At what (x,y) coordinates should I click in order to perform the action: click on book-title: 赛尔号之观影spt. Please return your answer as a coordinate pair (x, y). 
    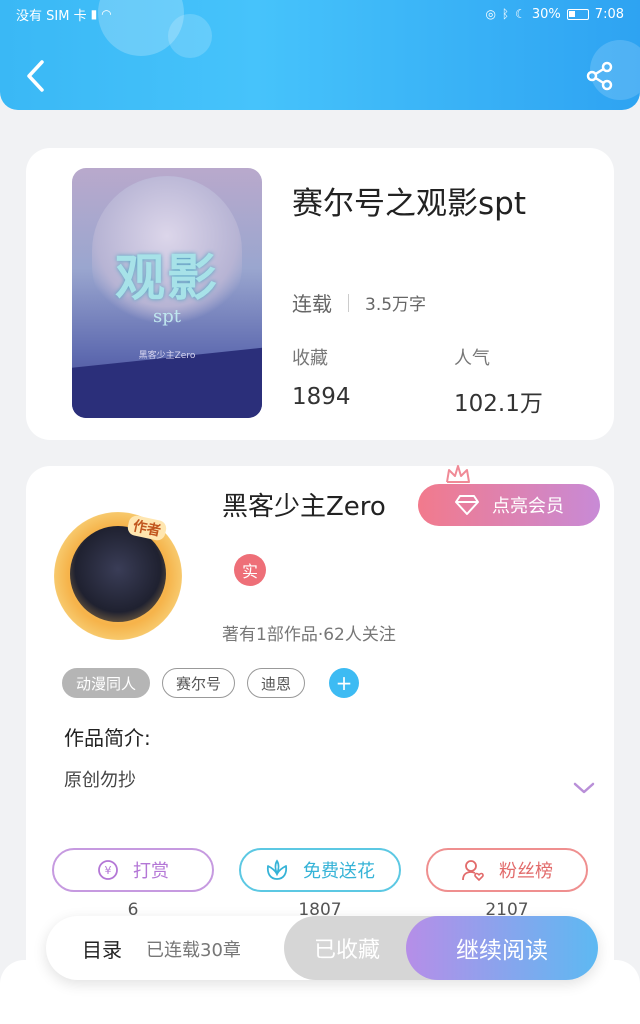
    Looking at the image, I should click on (409, 204).